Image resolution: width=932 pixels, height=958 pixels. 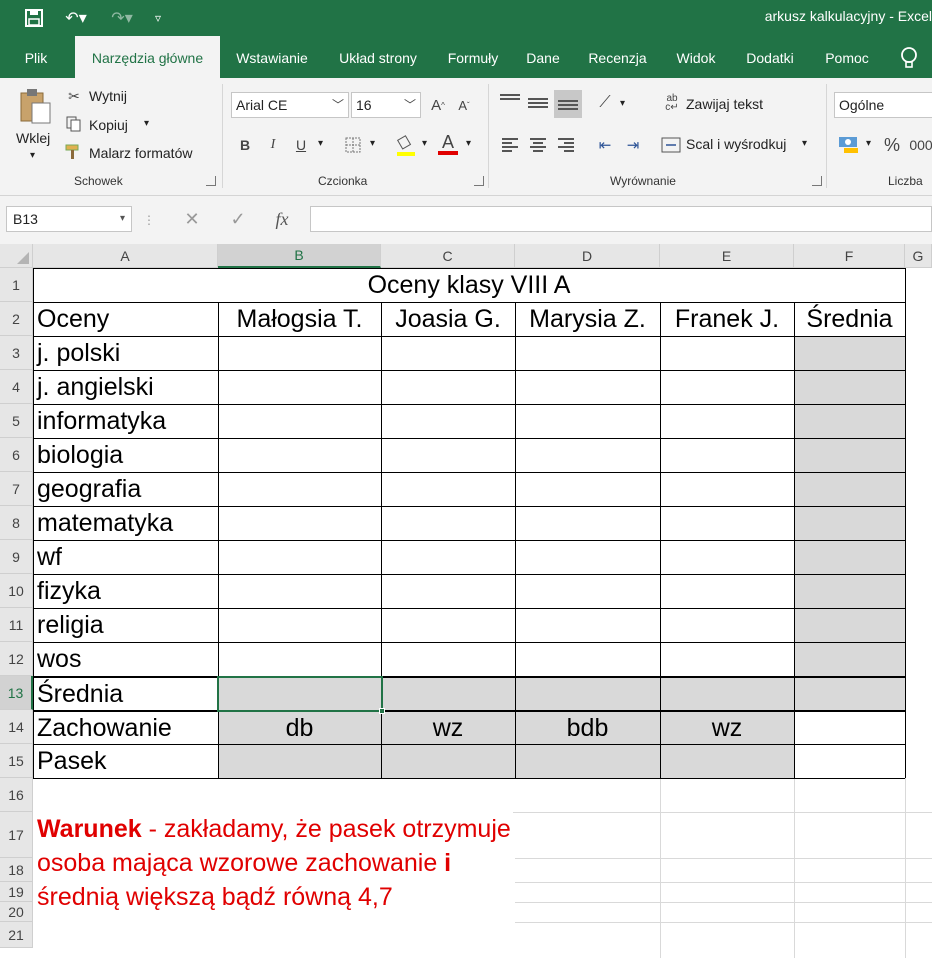 I want to click on row-header: 16, so click(x=16, y=795).